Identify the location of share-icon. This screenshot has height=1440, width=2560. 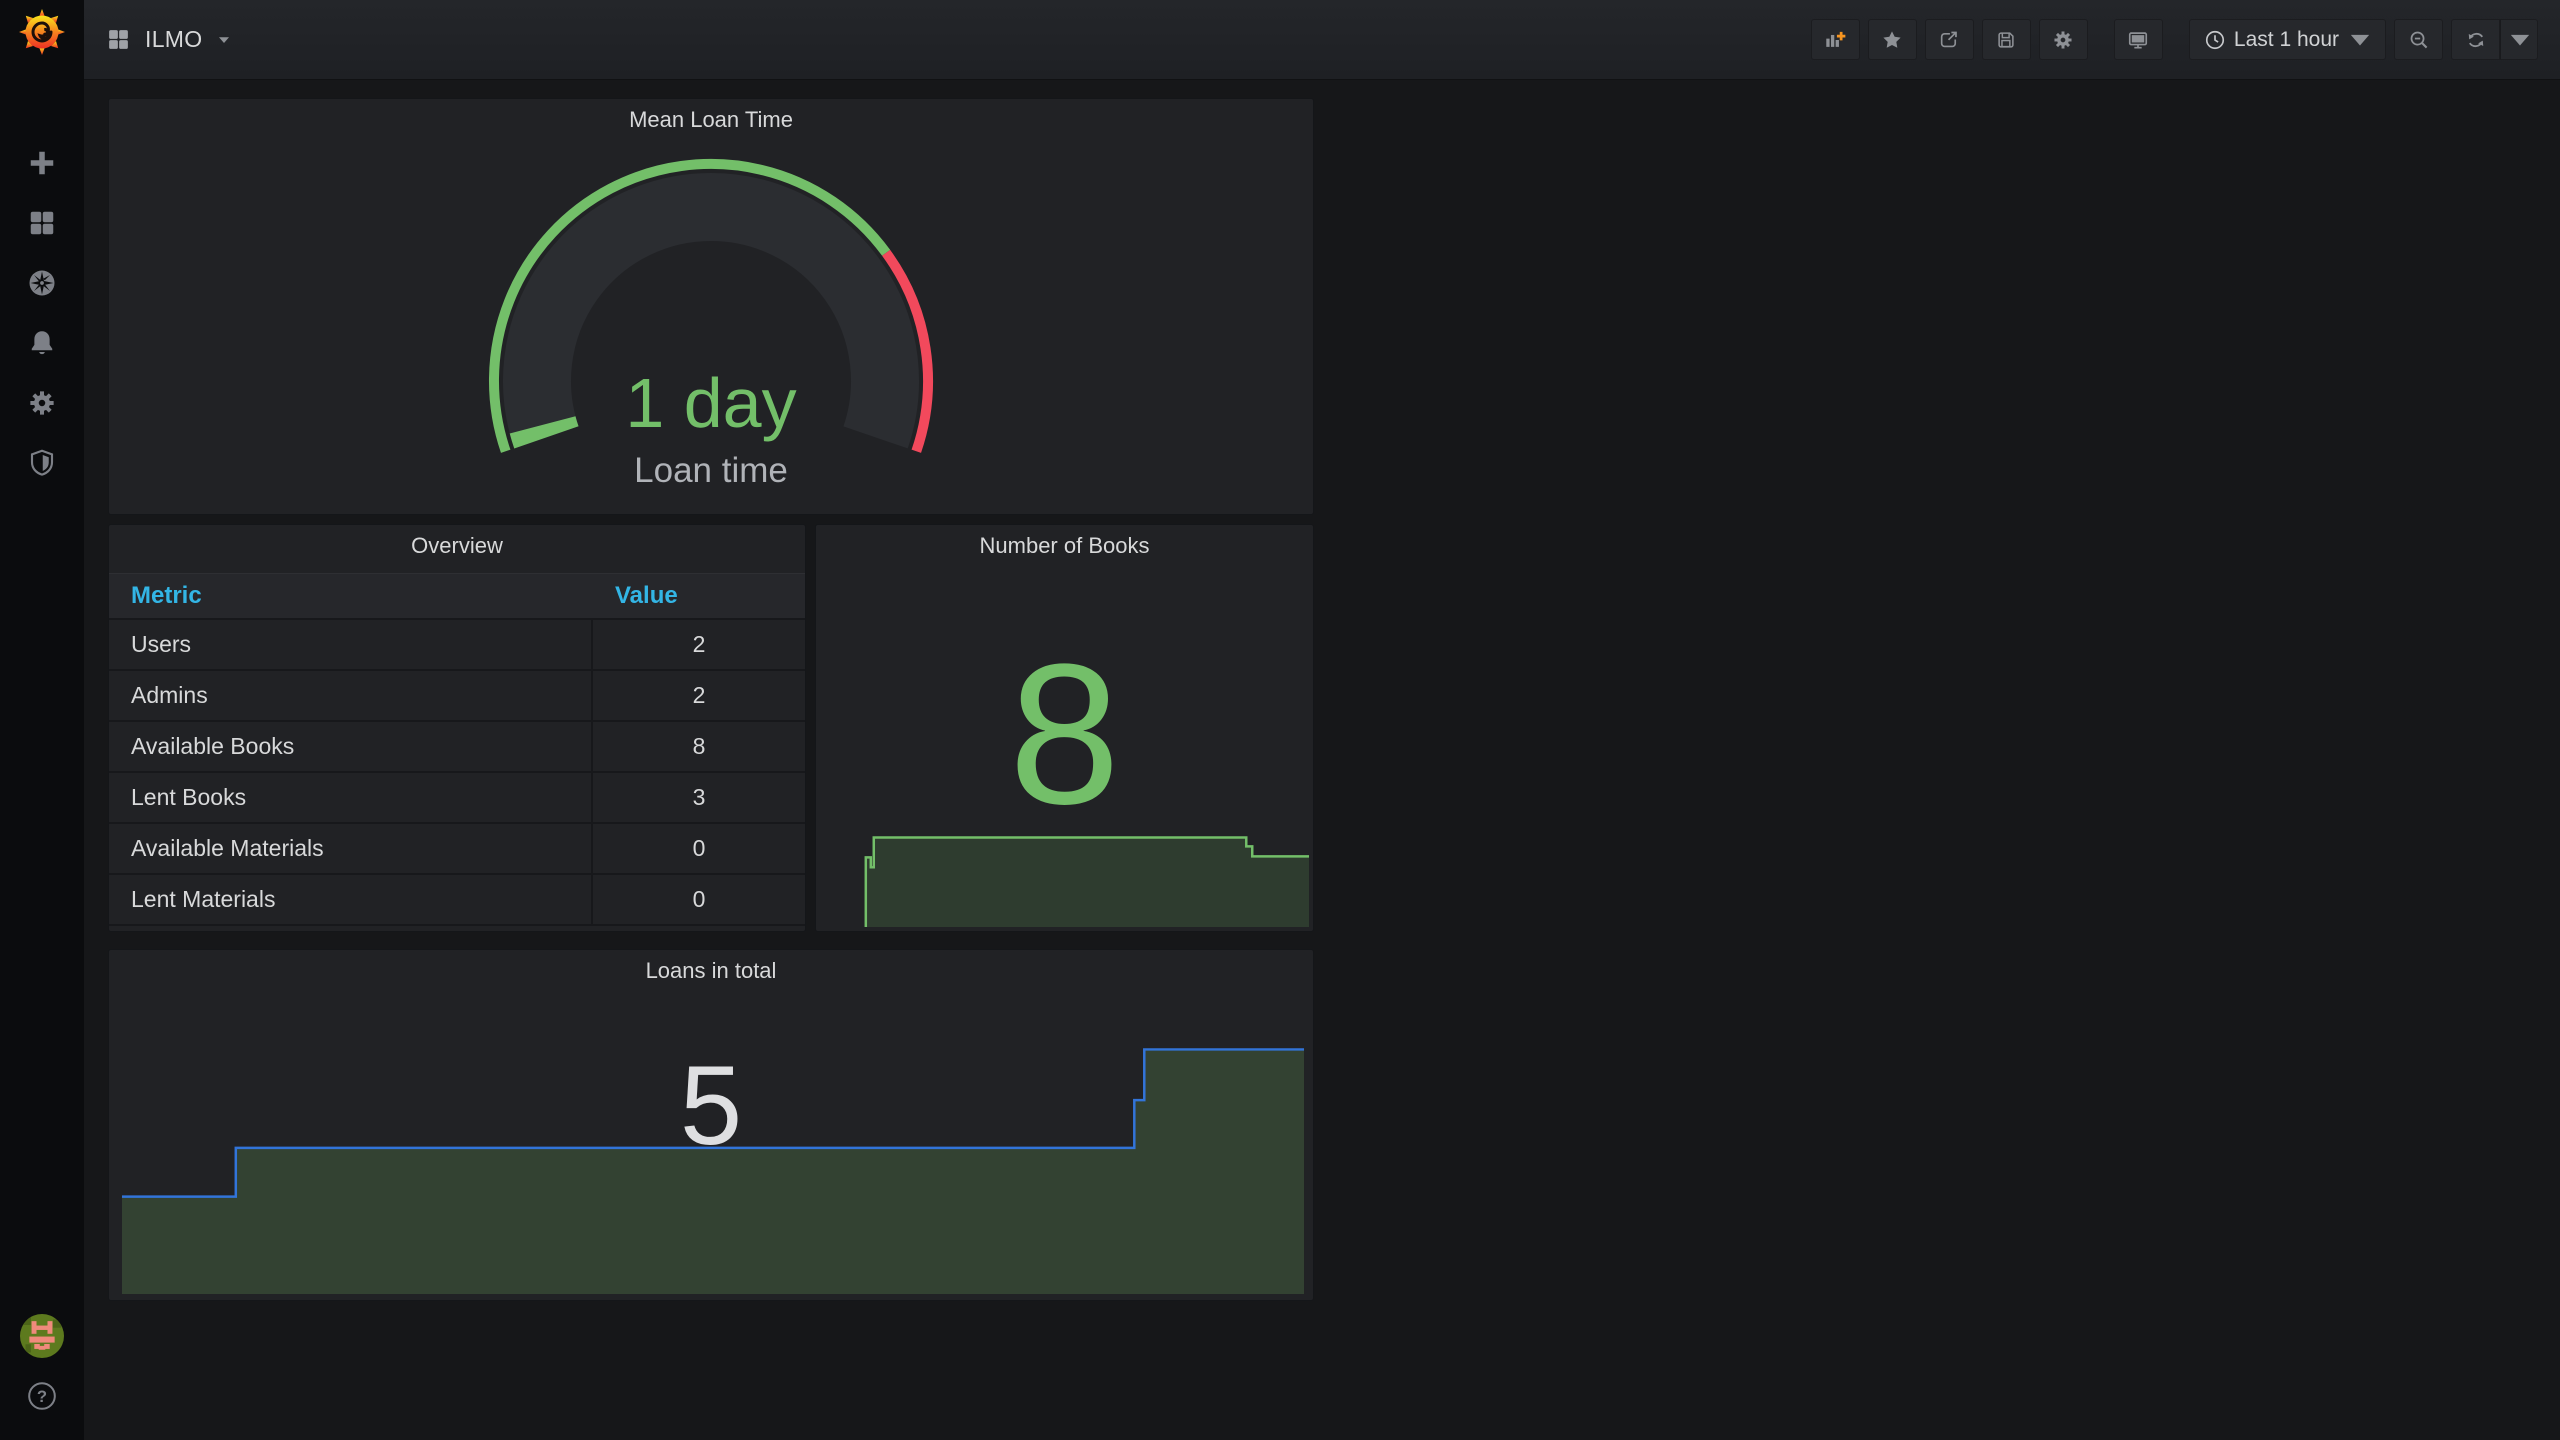
(1949, 39).